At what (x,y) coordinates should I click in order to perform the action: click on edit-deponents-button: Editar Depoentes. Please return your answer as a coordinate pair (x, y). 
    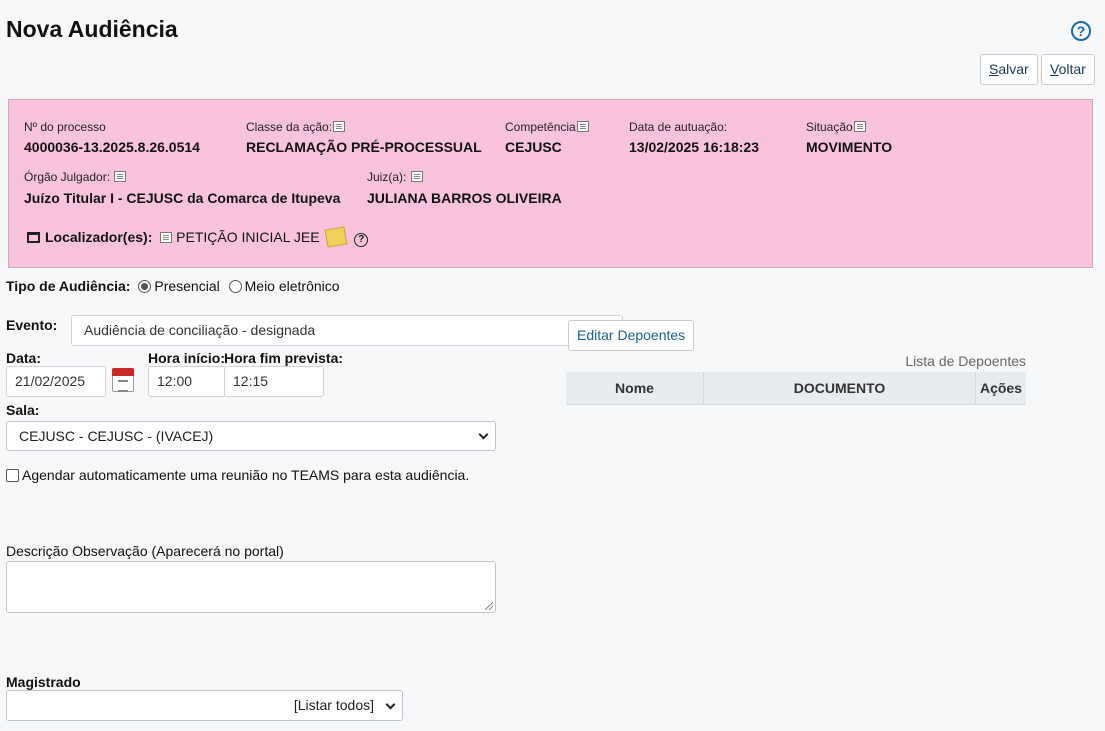
    Looking at the image, I should click on (631, 335).